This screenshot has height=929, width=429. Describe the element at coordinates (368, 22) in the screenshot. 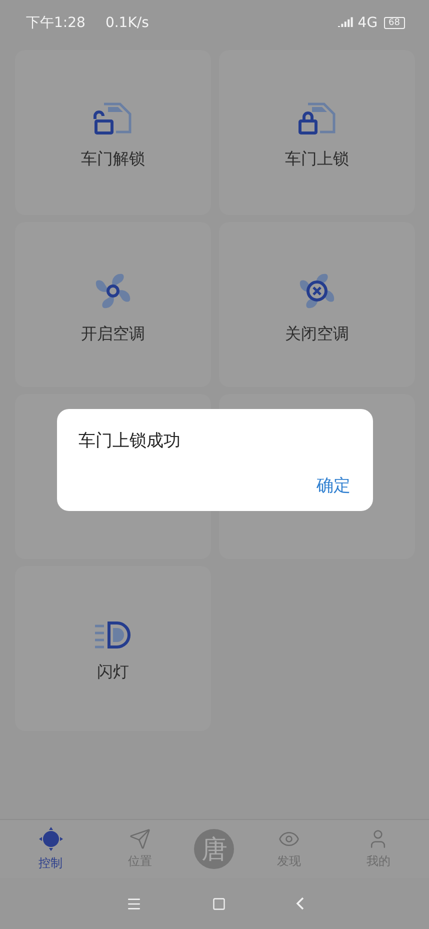

I see `network-type: 4G` at that location.